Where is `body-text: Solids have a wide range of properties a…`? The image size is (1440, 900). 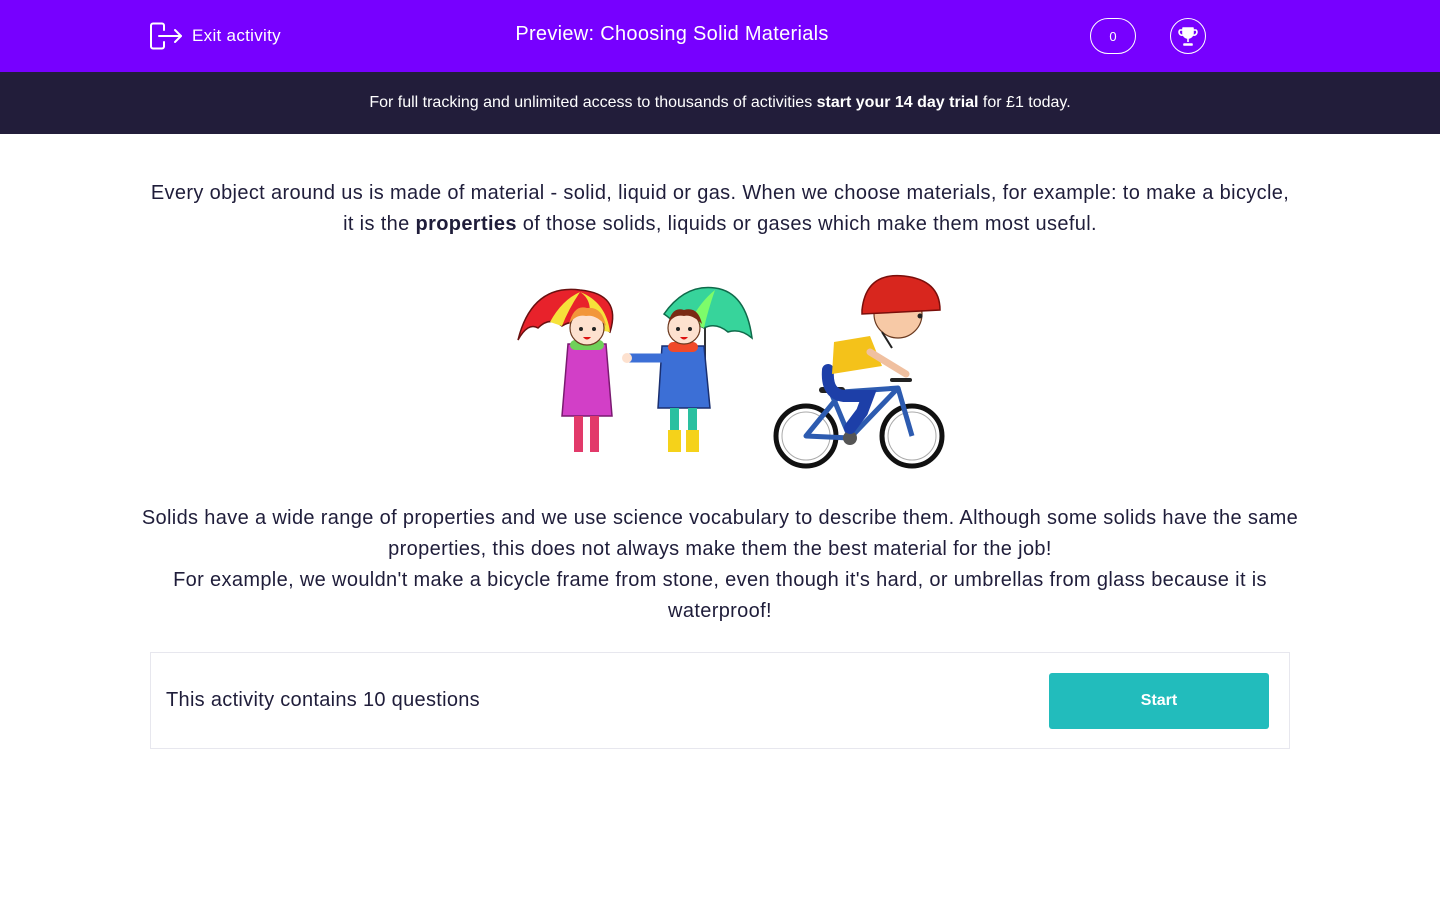 body-text: Solids have a wide range of properties a… is located at coordinates (720, 565).